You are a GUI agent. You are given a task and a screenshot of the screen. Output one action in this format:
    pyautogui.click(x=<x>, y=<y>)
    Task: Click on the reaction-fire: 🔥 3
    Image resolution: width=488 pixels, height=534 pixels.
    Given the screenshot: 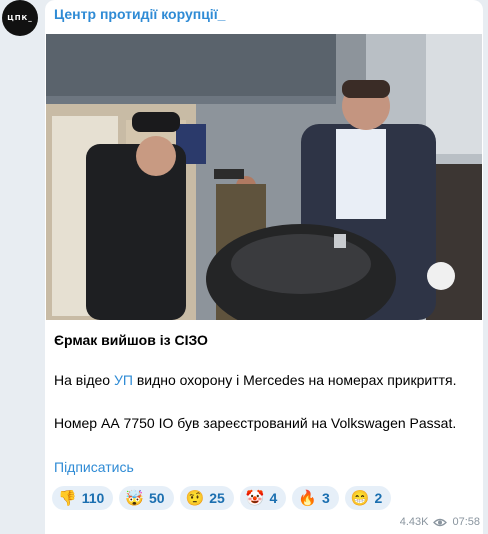 What is the action you would take?
    pyautogui.click(x=315, y=498)
    